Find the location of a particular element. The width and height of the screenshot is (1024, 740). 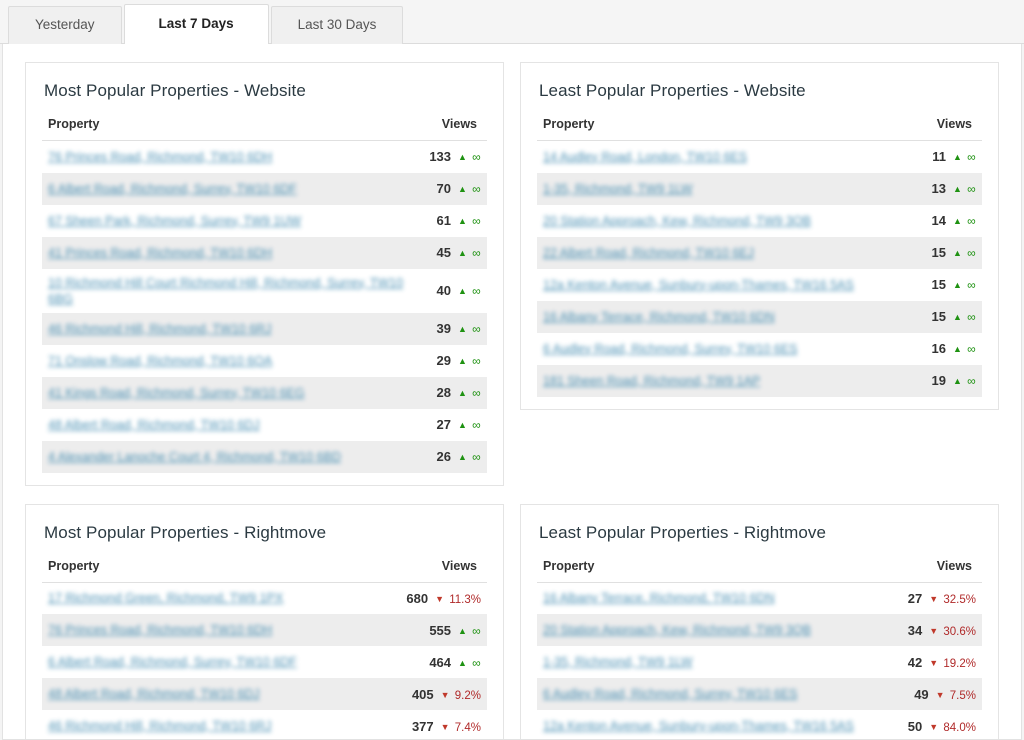

property-link: 67 Sheen Park, Richmond, Surrey, TW9 1UW is located at coordinates (174, 221).